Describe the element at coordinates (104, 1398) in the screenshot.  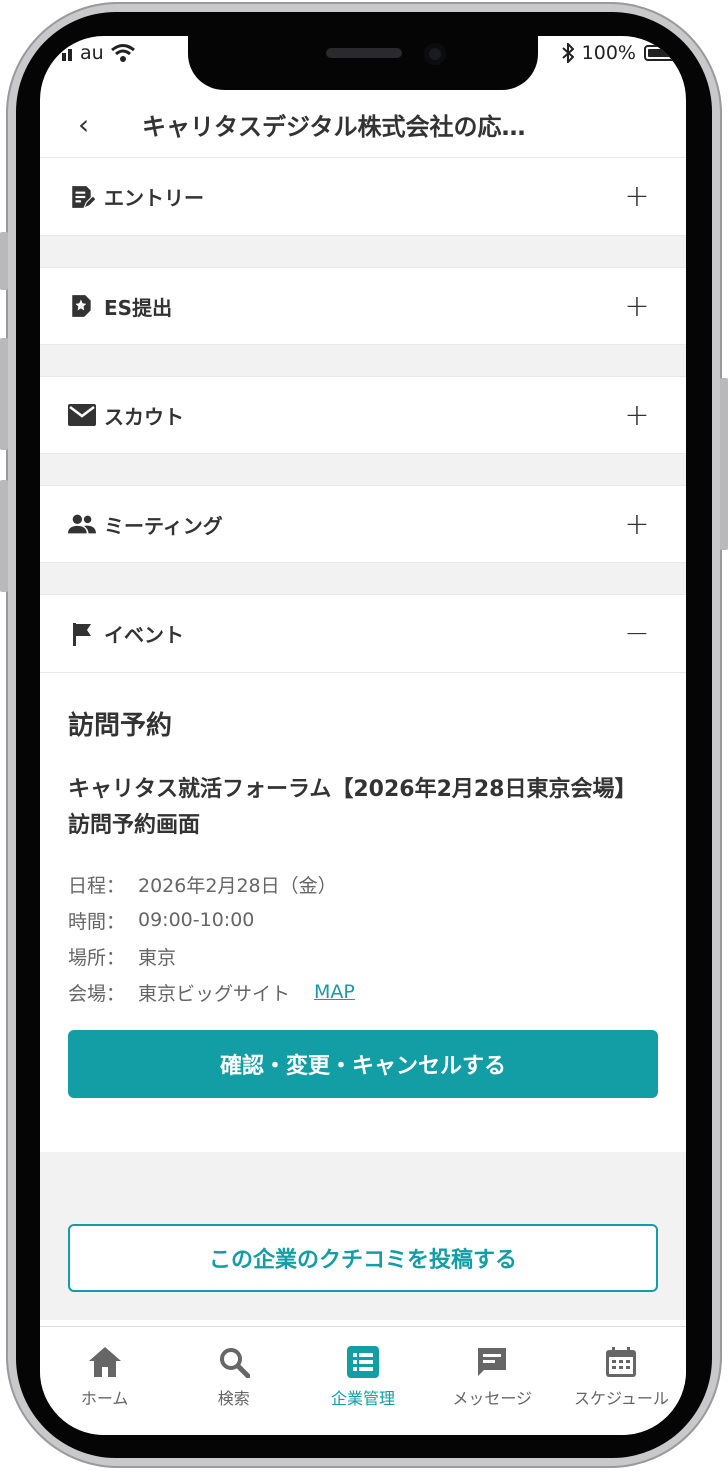
I see `tab-label: ホーム` at that location.